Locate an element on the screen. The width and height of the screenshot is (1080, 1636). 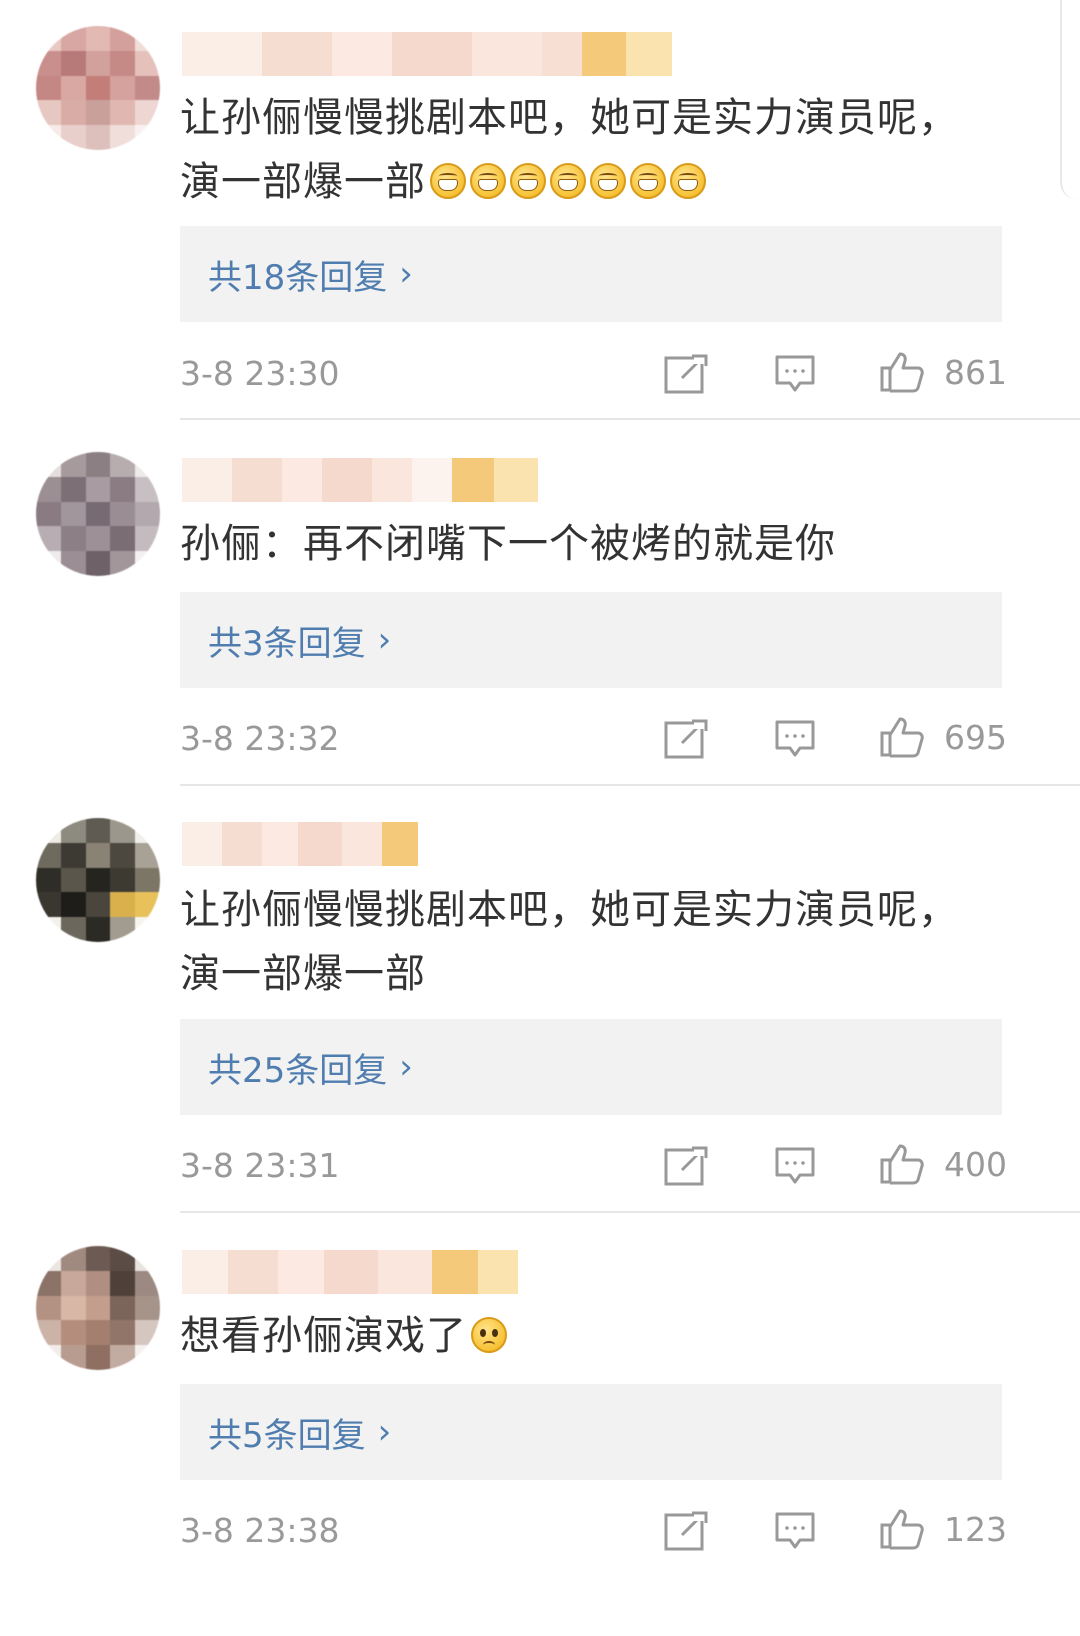
replies-count-label: 共25条回复 is located at coordinates (298, 1070).